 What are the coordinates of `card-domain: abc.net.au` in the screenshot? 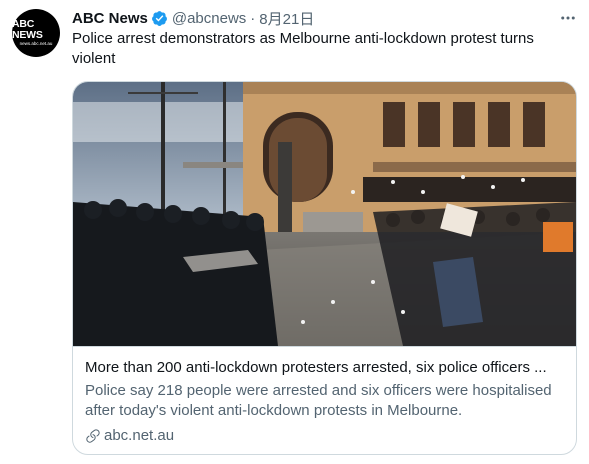 It's located at (129, 436).